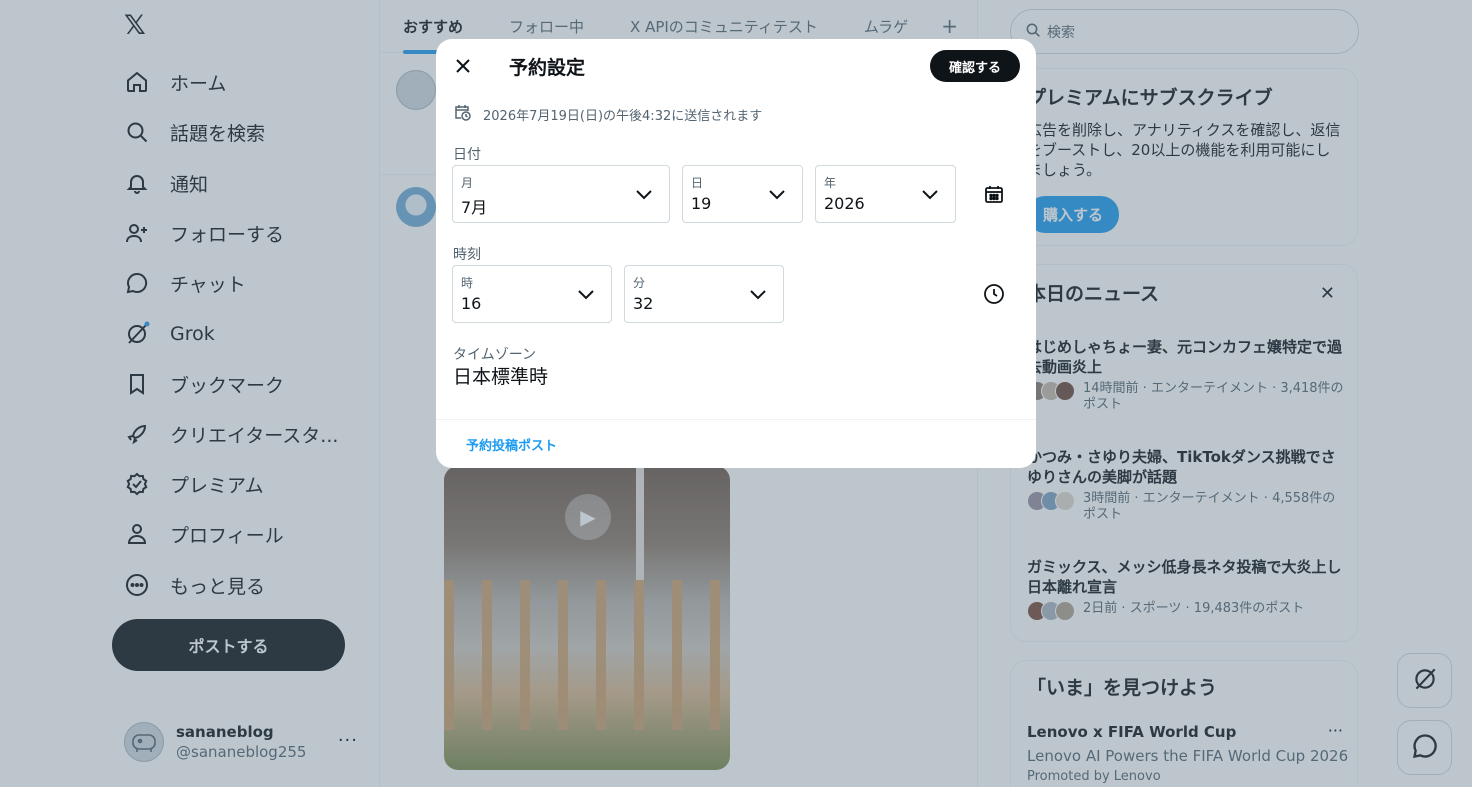  I want to click on schedule-notice: 2026年7月19日(日)の午後4:32に送信されます, so click(607, 114).